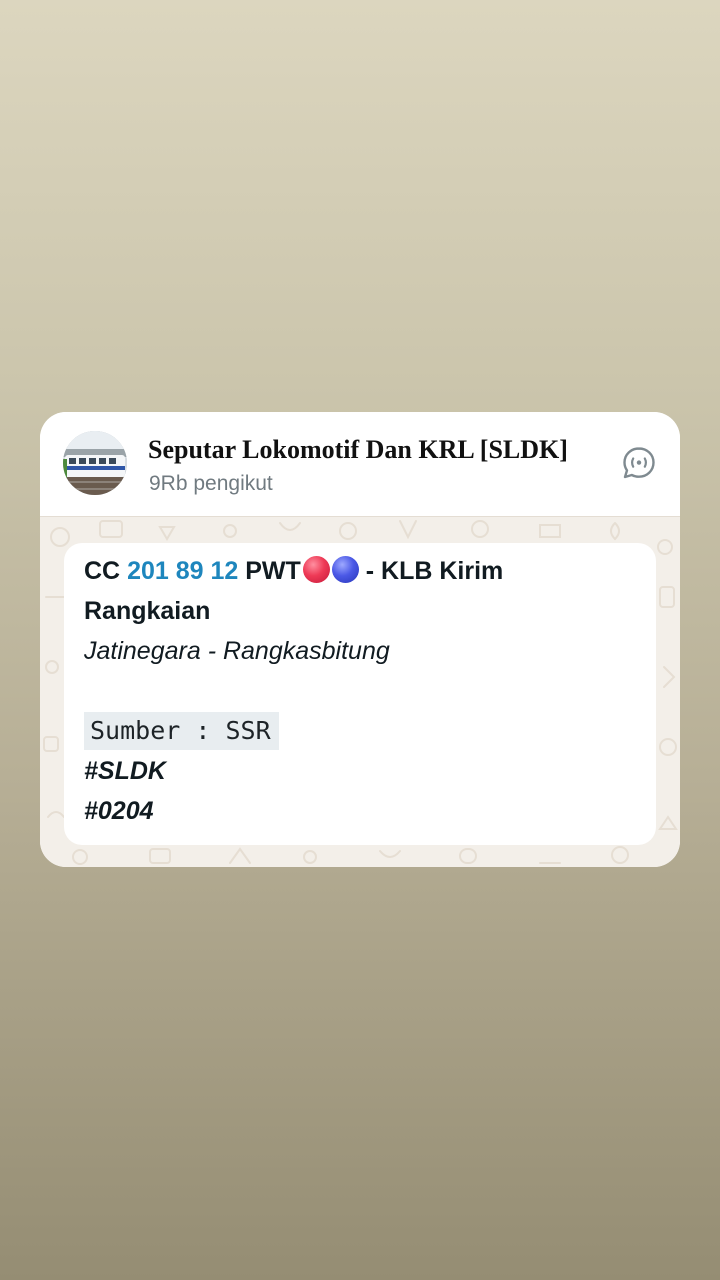 The image size is (720, 1280). I want to click on train-photo-avatar, so click(95, 463).